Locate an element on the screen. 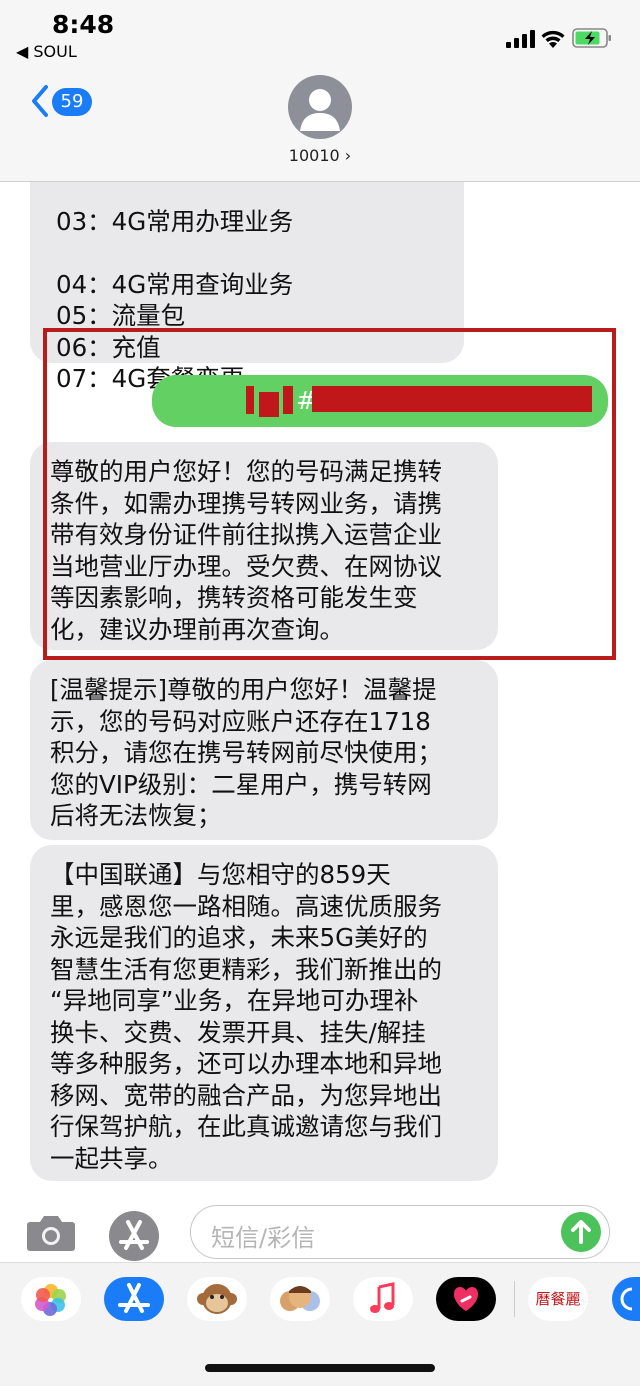  menu-item-partial: 03：4G常用办理业务 is located at coordinates (175, 221).